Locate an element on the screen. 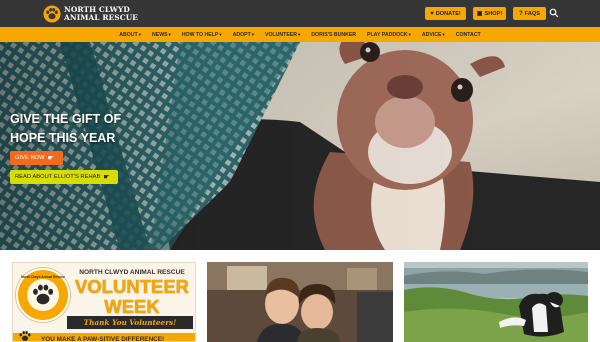 The image size is (600, 342). donate-label: DONATE! is located at coordinates (448, 13).